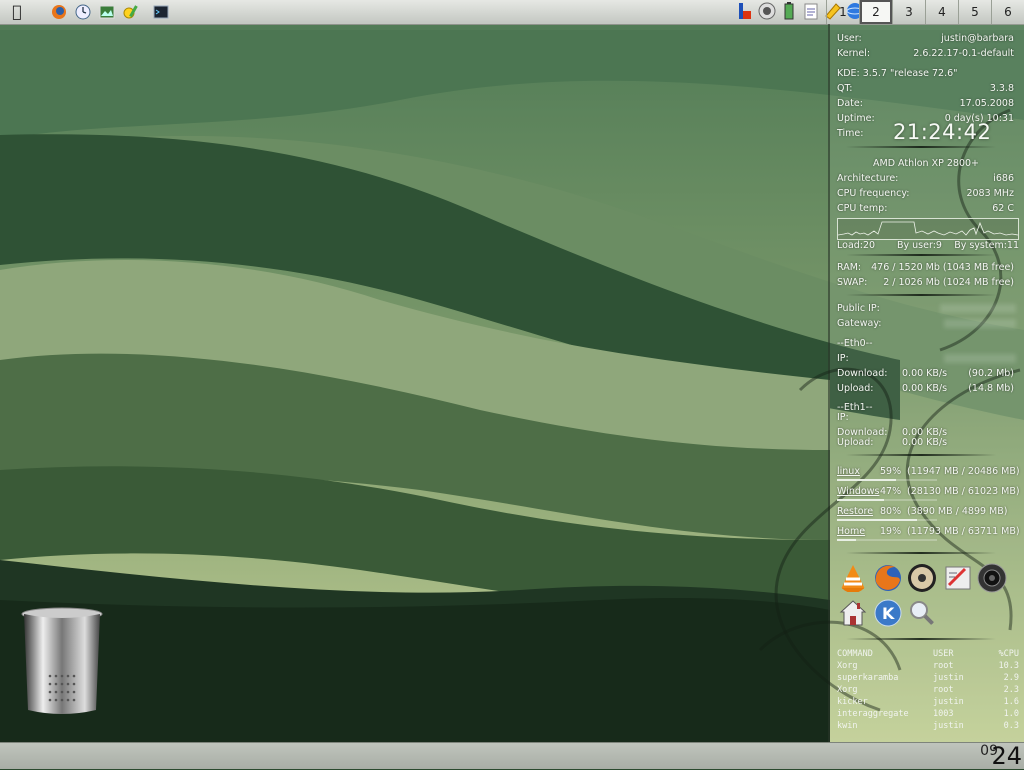 This screenshot has height=770, width=1024. What do you see at coordinates (1003, 178) in the screenshot?
I see `arch-value: i686` at bounding box center [1003, 178].